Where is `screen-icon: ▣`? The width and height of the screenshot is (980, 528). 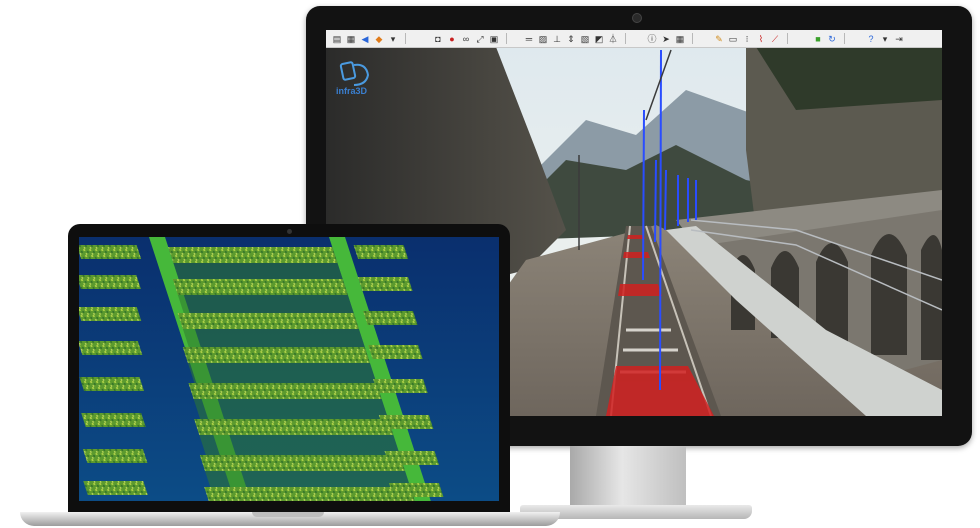
screen-icon: ▣ is located at coordinates (494, 39).